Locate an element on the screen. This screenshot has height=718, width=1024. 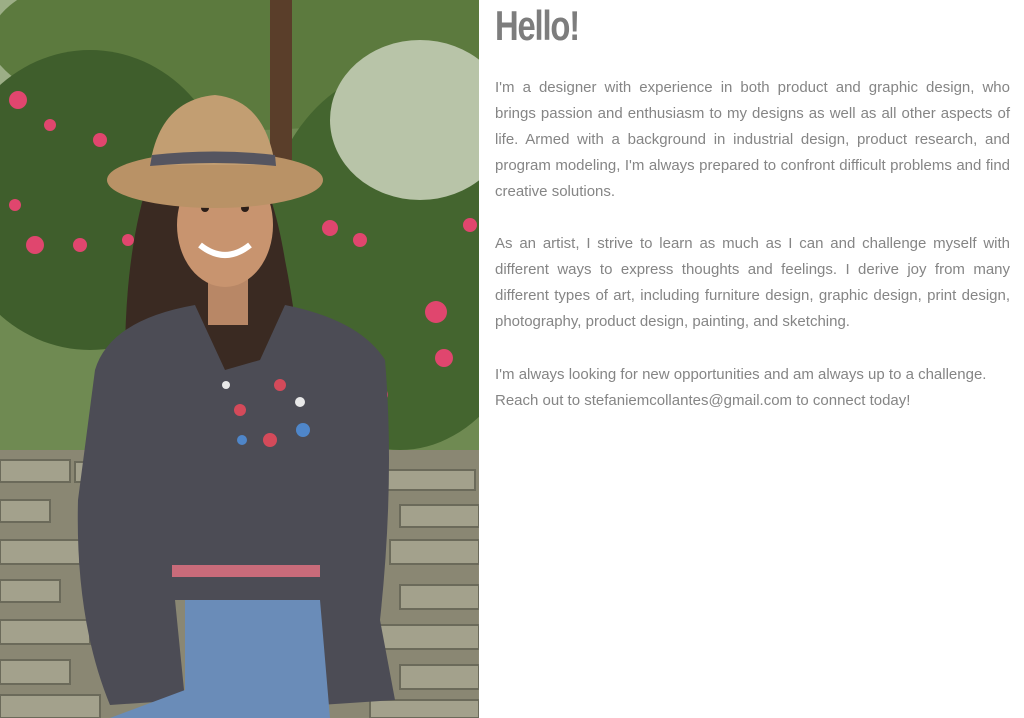
page-title: Hello! is located at coordinates (537, 25).